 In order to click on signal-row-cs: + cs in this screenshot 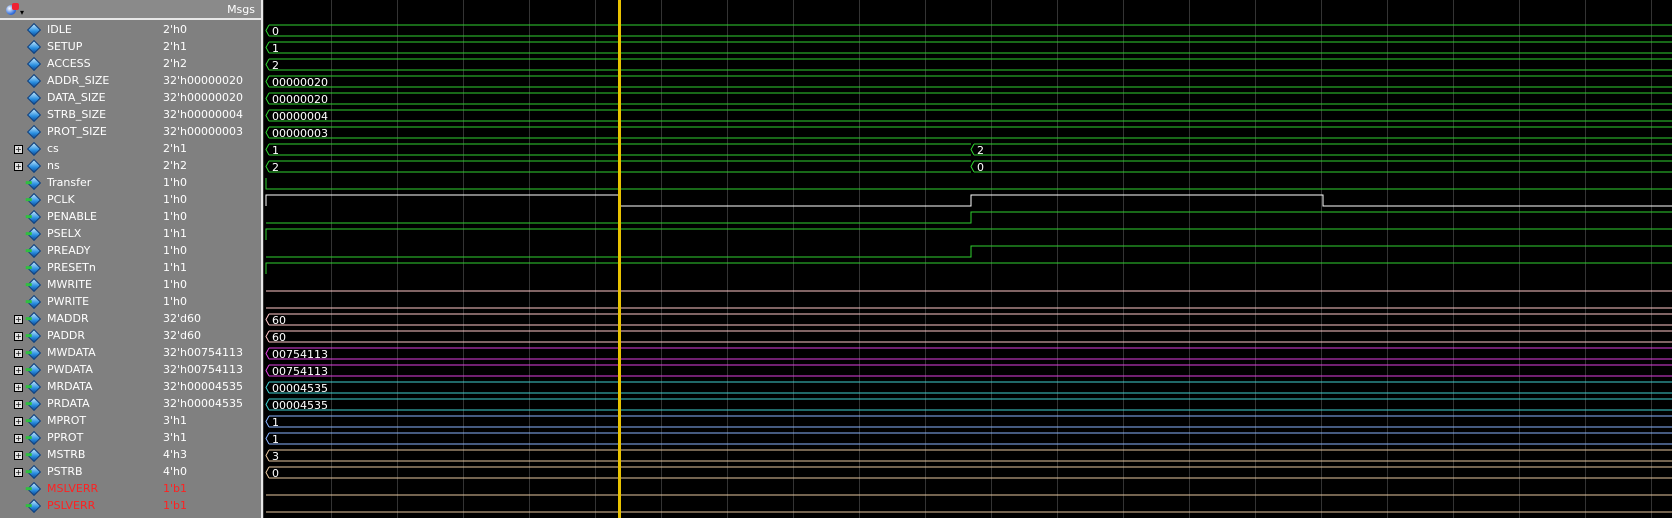, I will do `click(79, 149)`.